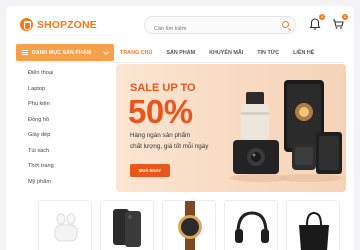  I want to click on shop-now-button: MUA NGAY, so click(150, 170).